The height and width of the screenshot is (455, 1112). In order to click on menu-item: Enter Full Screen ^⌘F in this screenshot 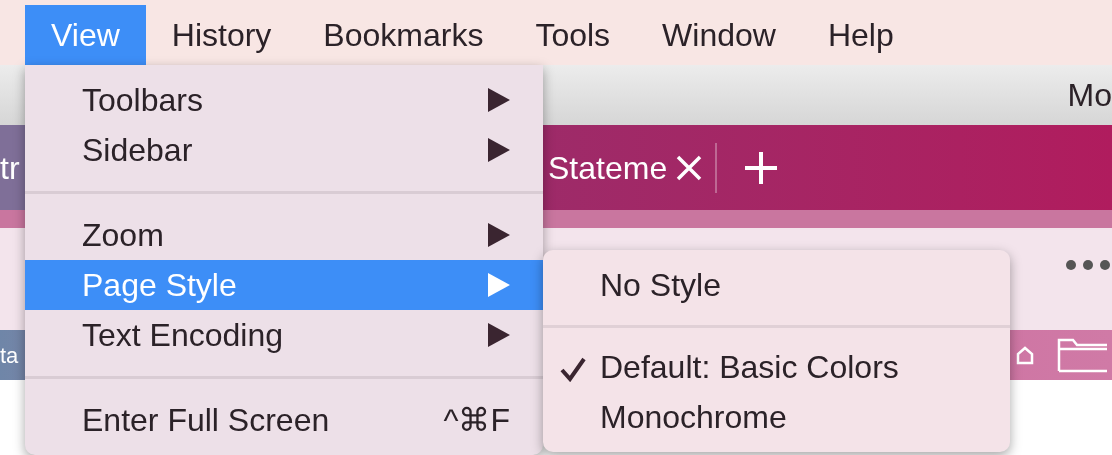, I will do `click(284, 420)`.